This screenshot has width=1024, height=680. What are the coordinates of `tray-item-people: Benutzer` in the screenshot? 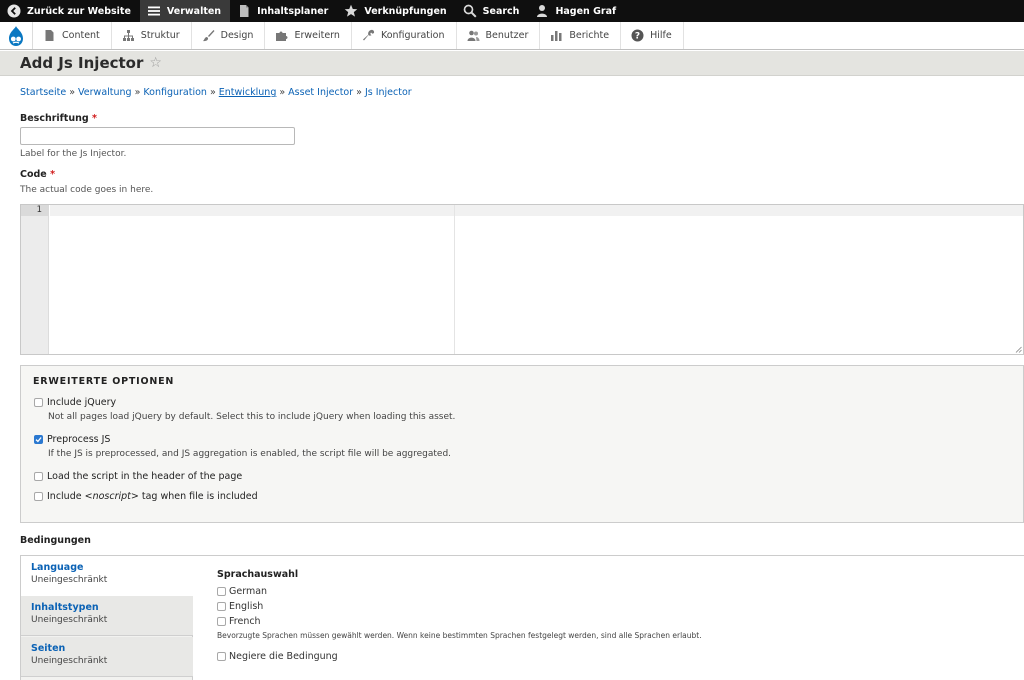 It's located at (499, 35).